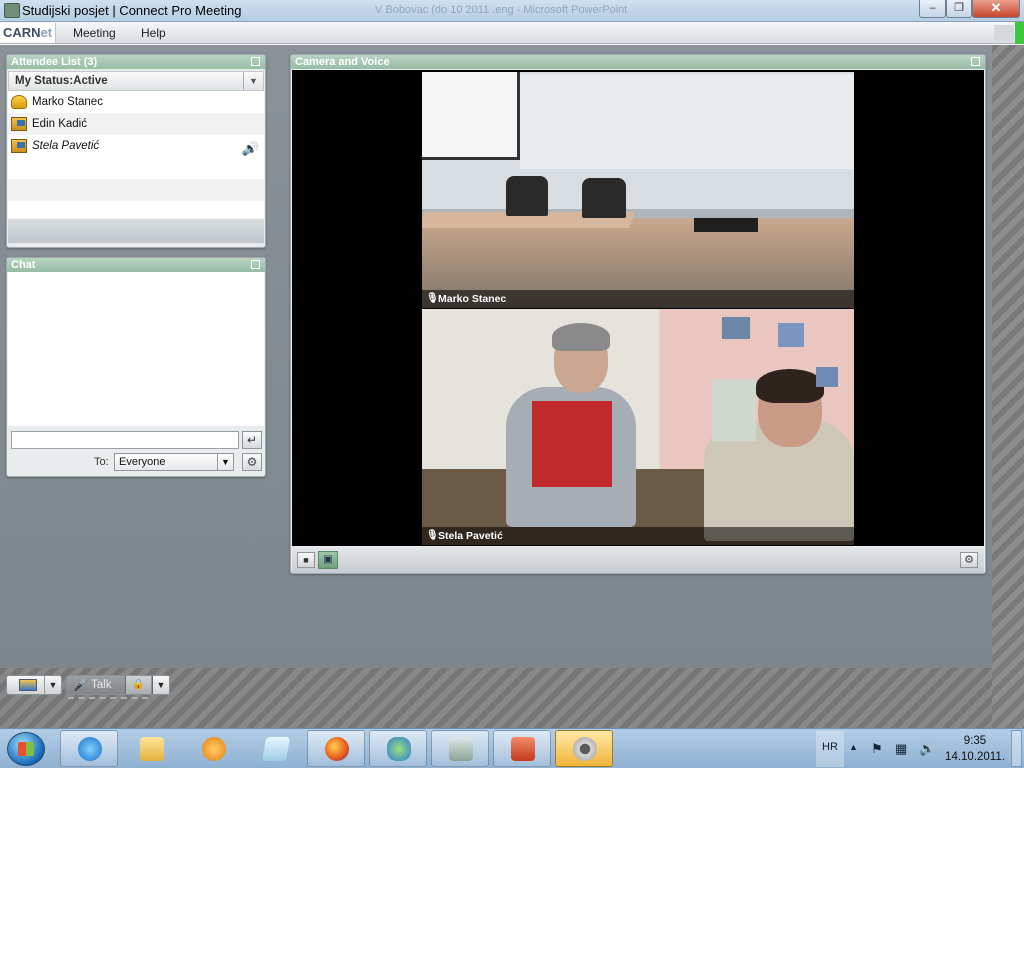  What do you see at coordinates (726, 225) in the screenshot?
I see `speaker-box` at bounding box center [726, 225].